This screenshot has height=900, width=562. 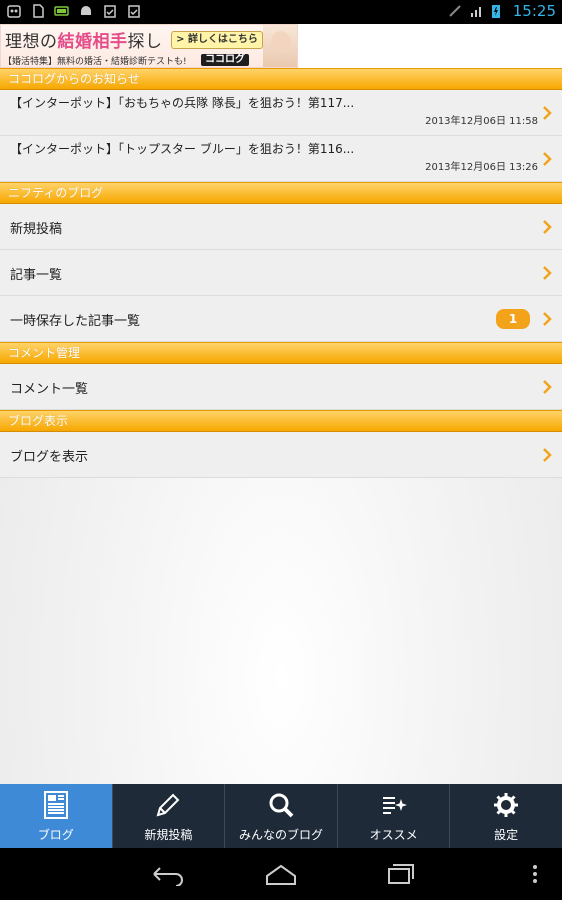 What do you see at coordinates (74, 11) in the screenshot?
I see `notification-icons` at bounding box center [74, 11].